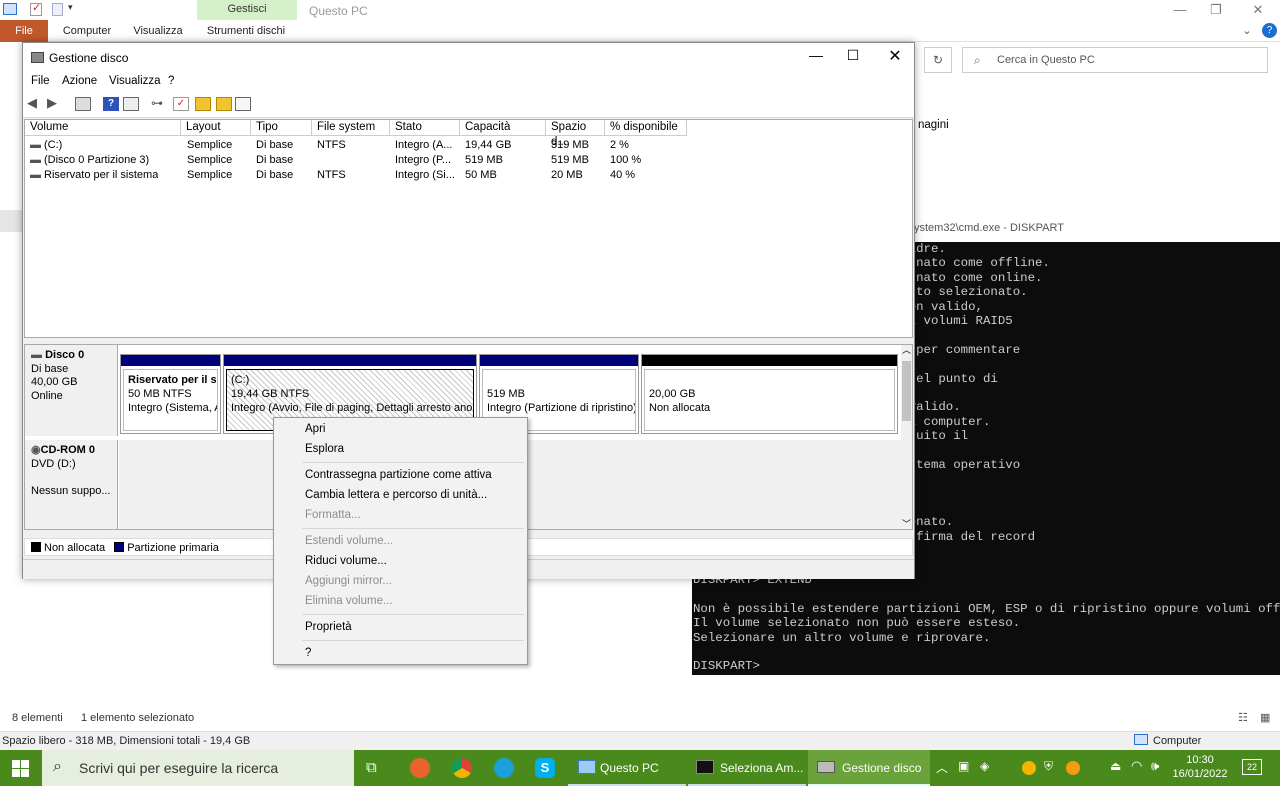  I want to click on properties-icon: ✓, so click(36, 9).